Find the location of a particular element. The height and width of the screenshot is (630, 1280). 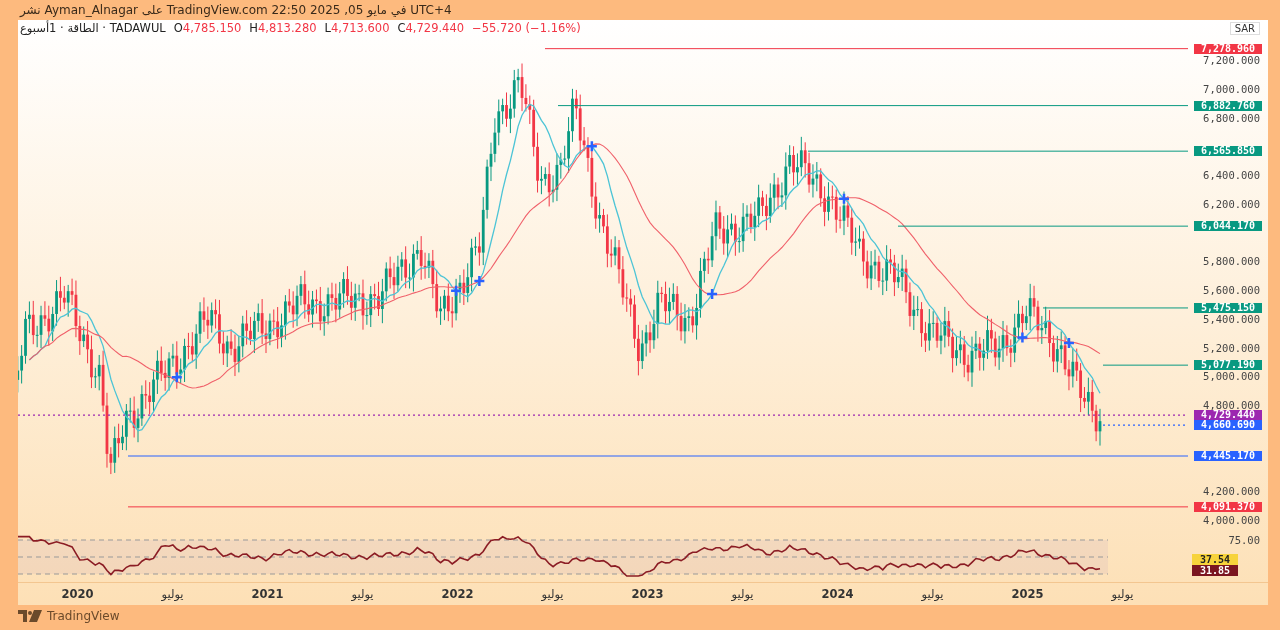

symbol-title: TADAWUL · الطاقة · 1أسبوع is located at coordinates (93, 28).